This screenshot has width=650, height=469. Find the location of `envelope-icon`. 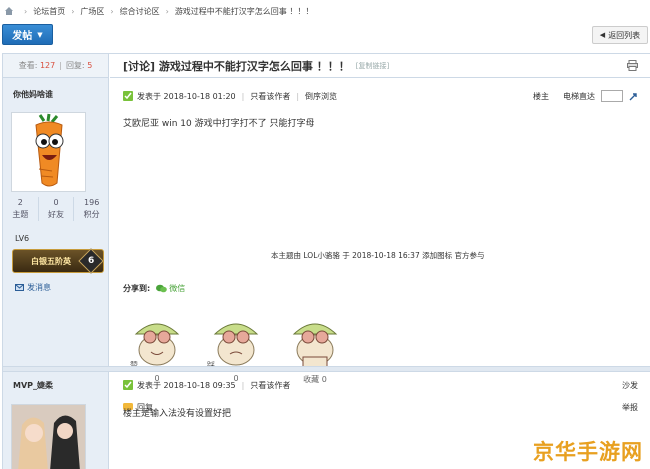

envelope-icon is located at coordinates (19, 287).